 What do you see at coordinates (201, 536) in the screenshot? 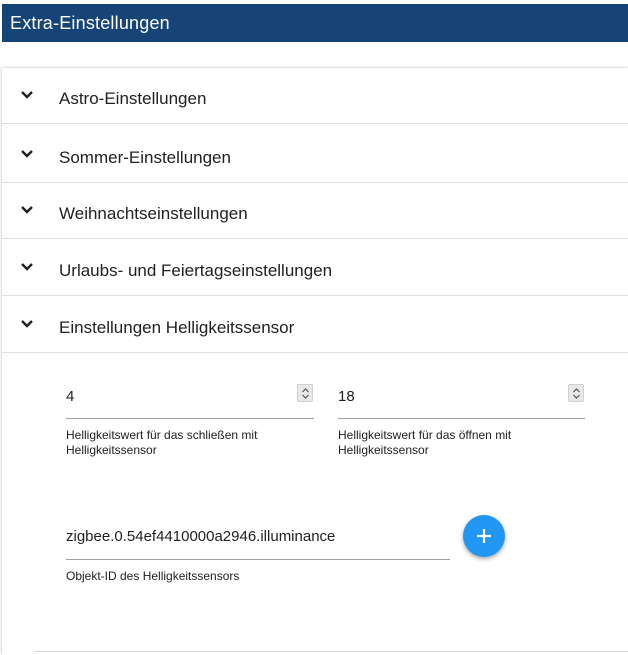
I see `sensor-object-id-value: zigbee.0.54ef4410000a2946.illuminance` at bounding box center [201, 536].